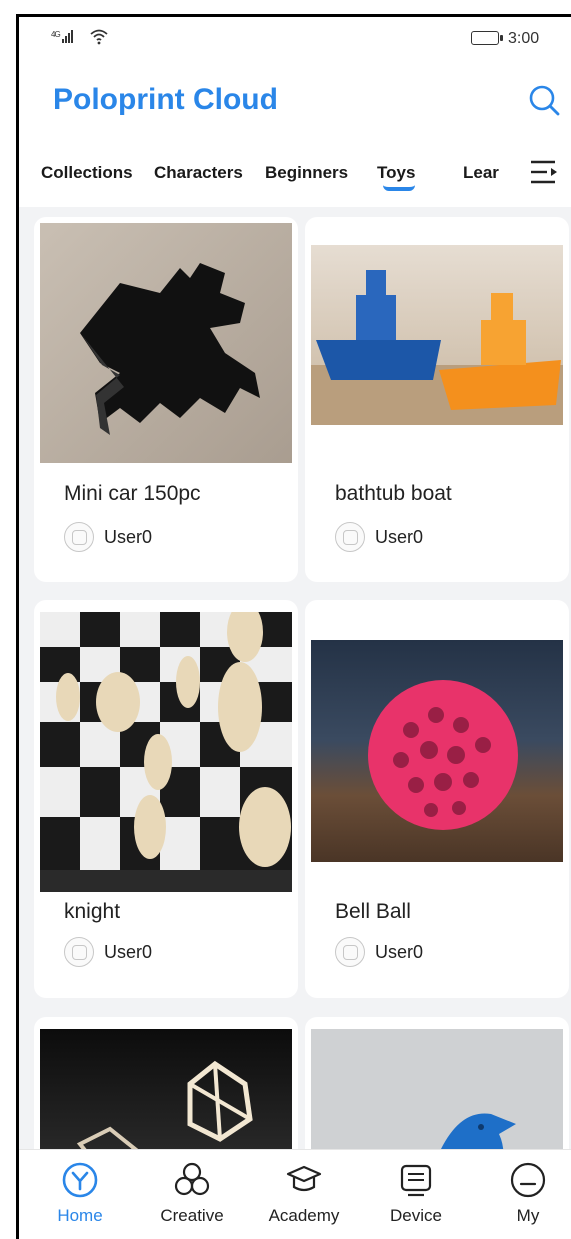  I want to click on card-title: Mini car 150pc, so click(132, 493).